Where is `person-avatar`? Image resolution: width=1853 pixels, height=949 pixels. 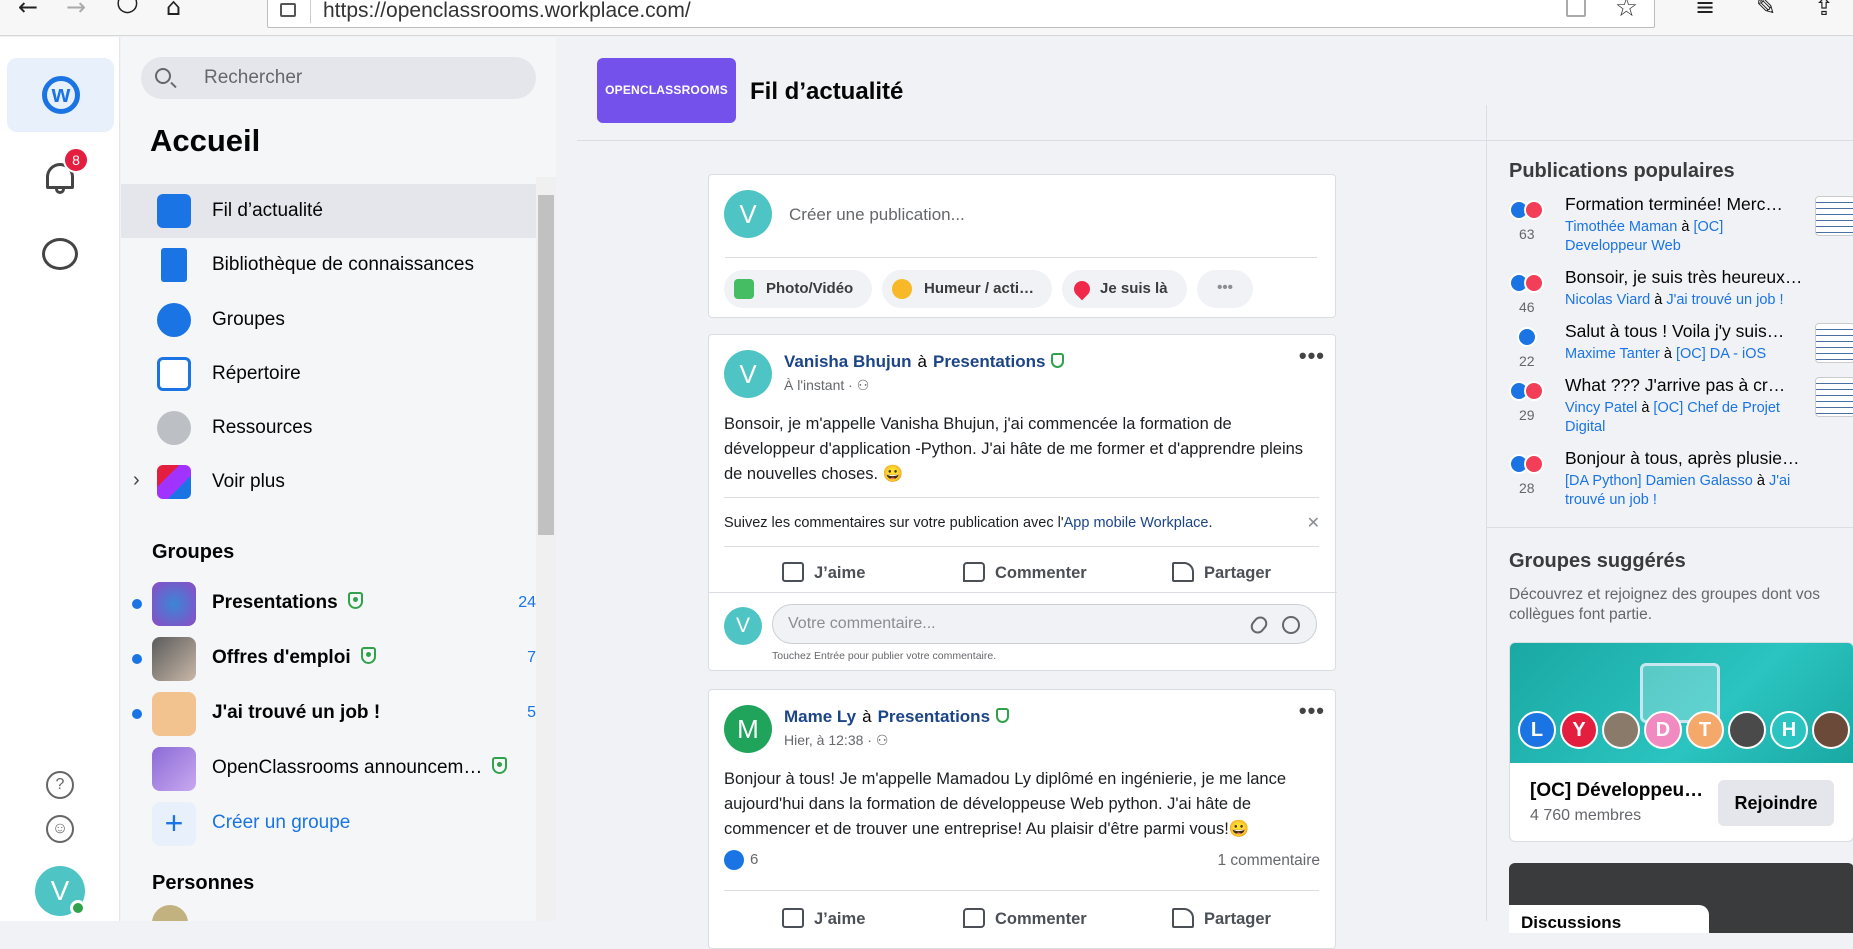
person-avatar is located at coordinates (170, 913).